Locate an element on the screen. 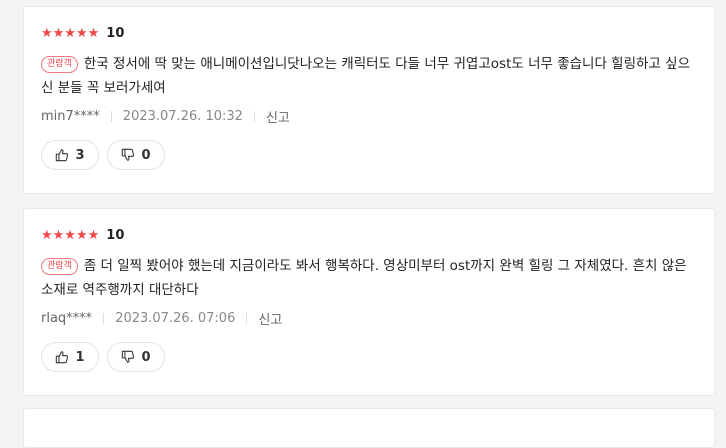 Image resolution: width=726 pixels, height=448 pixels. like-button: 1 is located at coordinates (70, 357).